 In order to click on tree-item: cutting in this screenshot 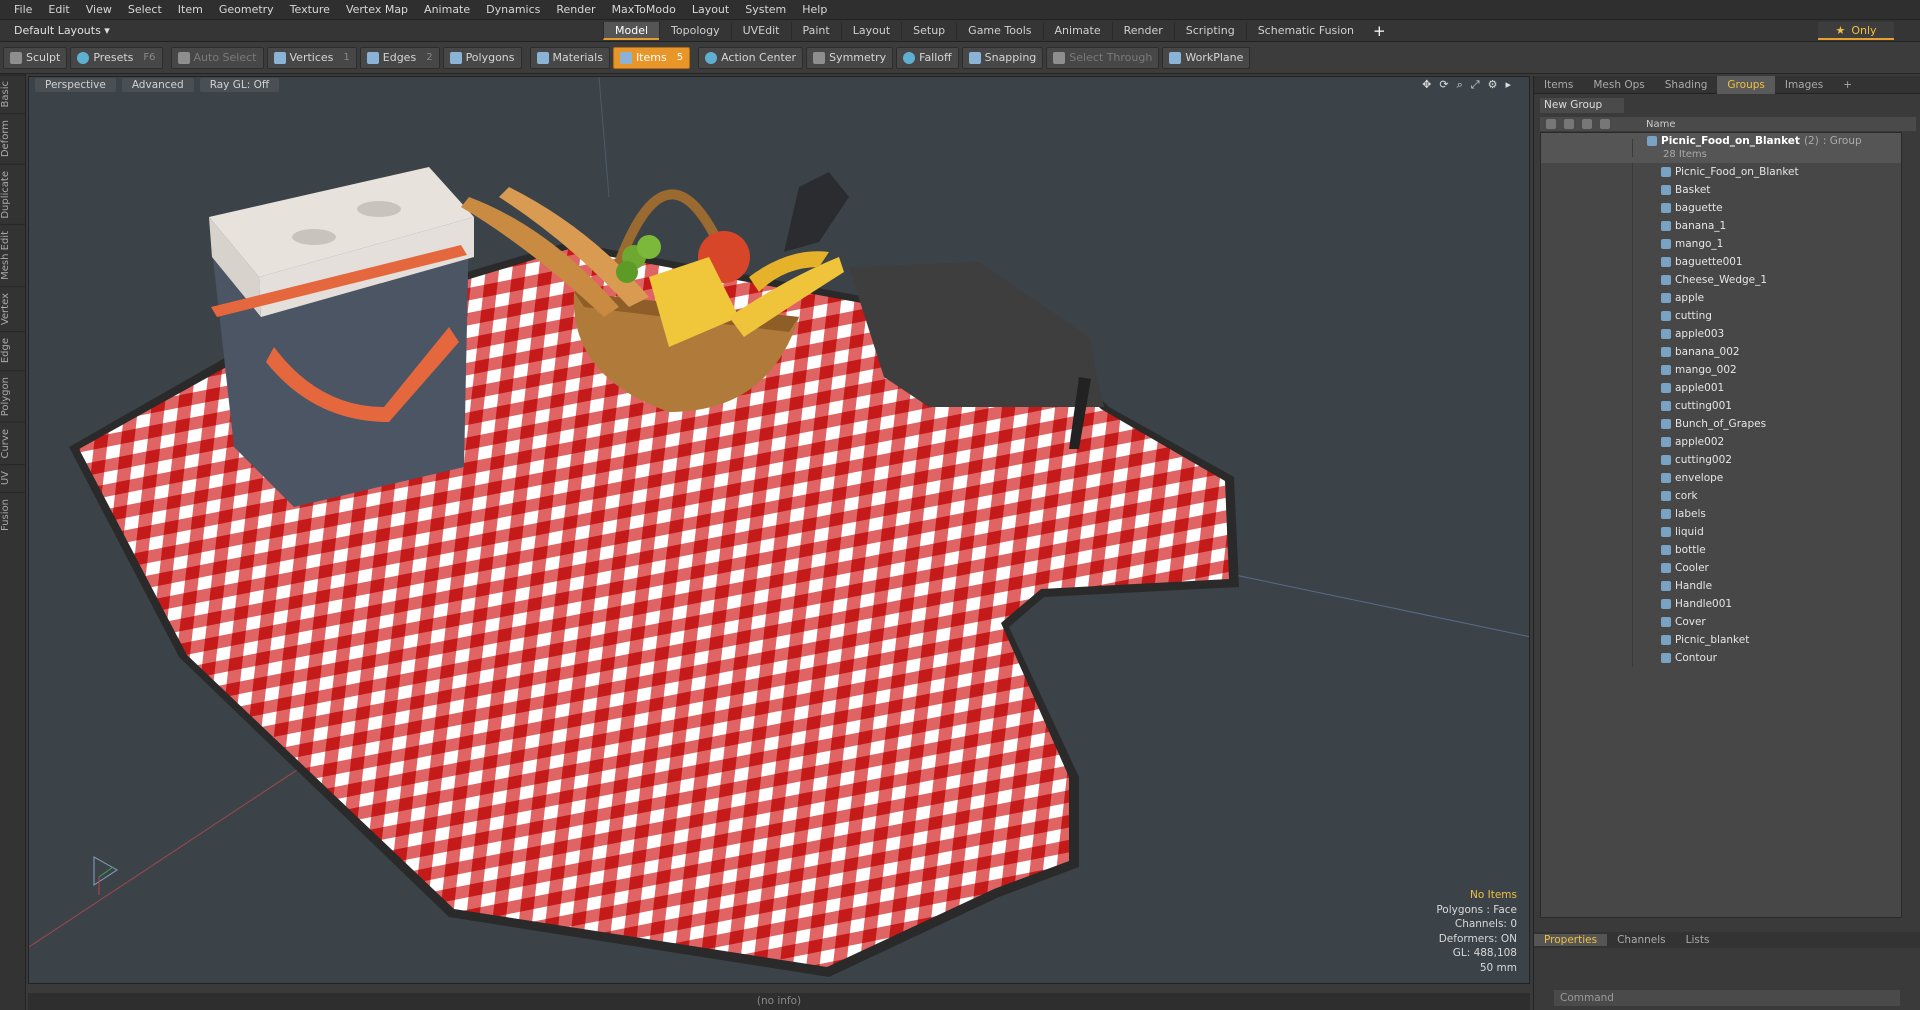, I will do `click(1721, 316)`.